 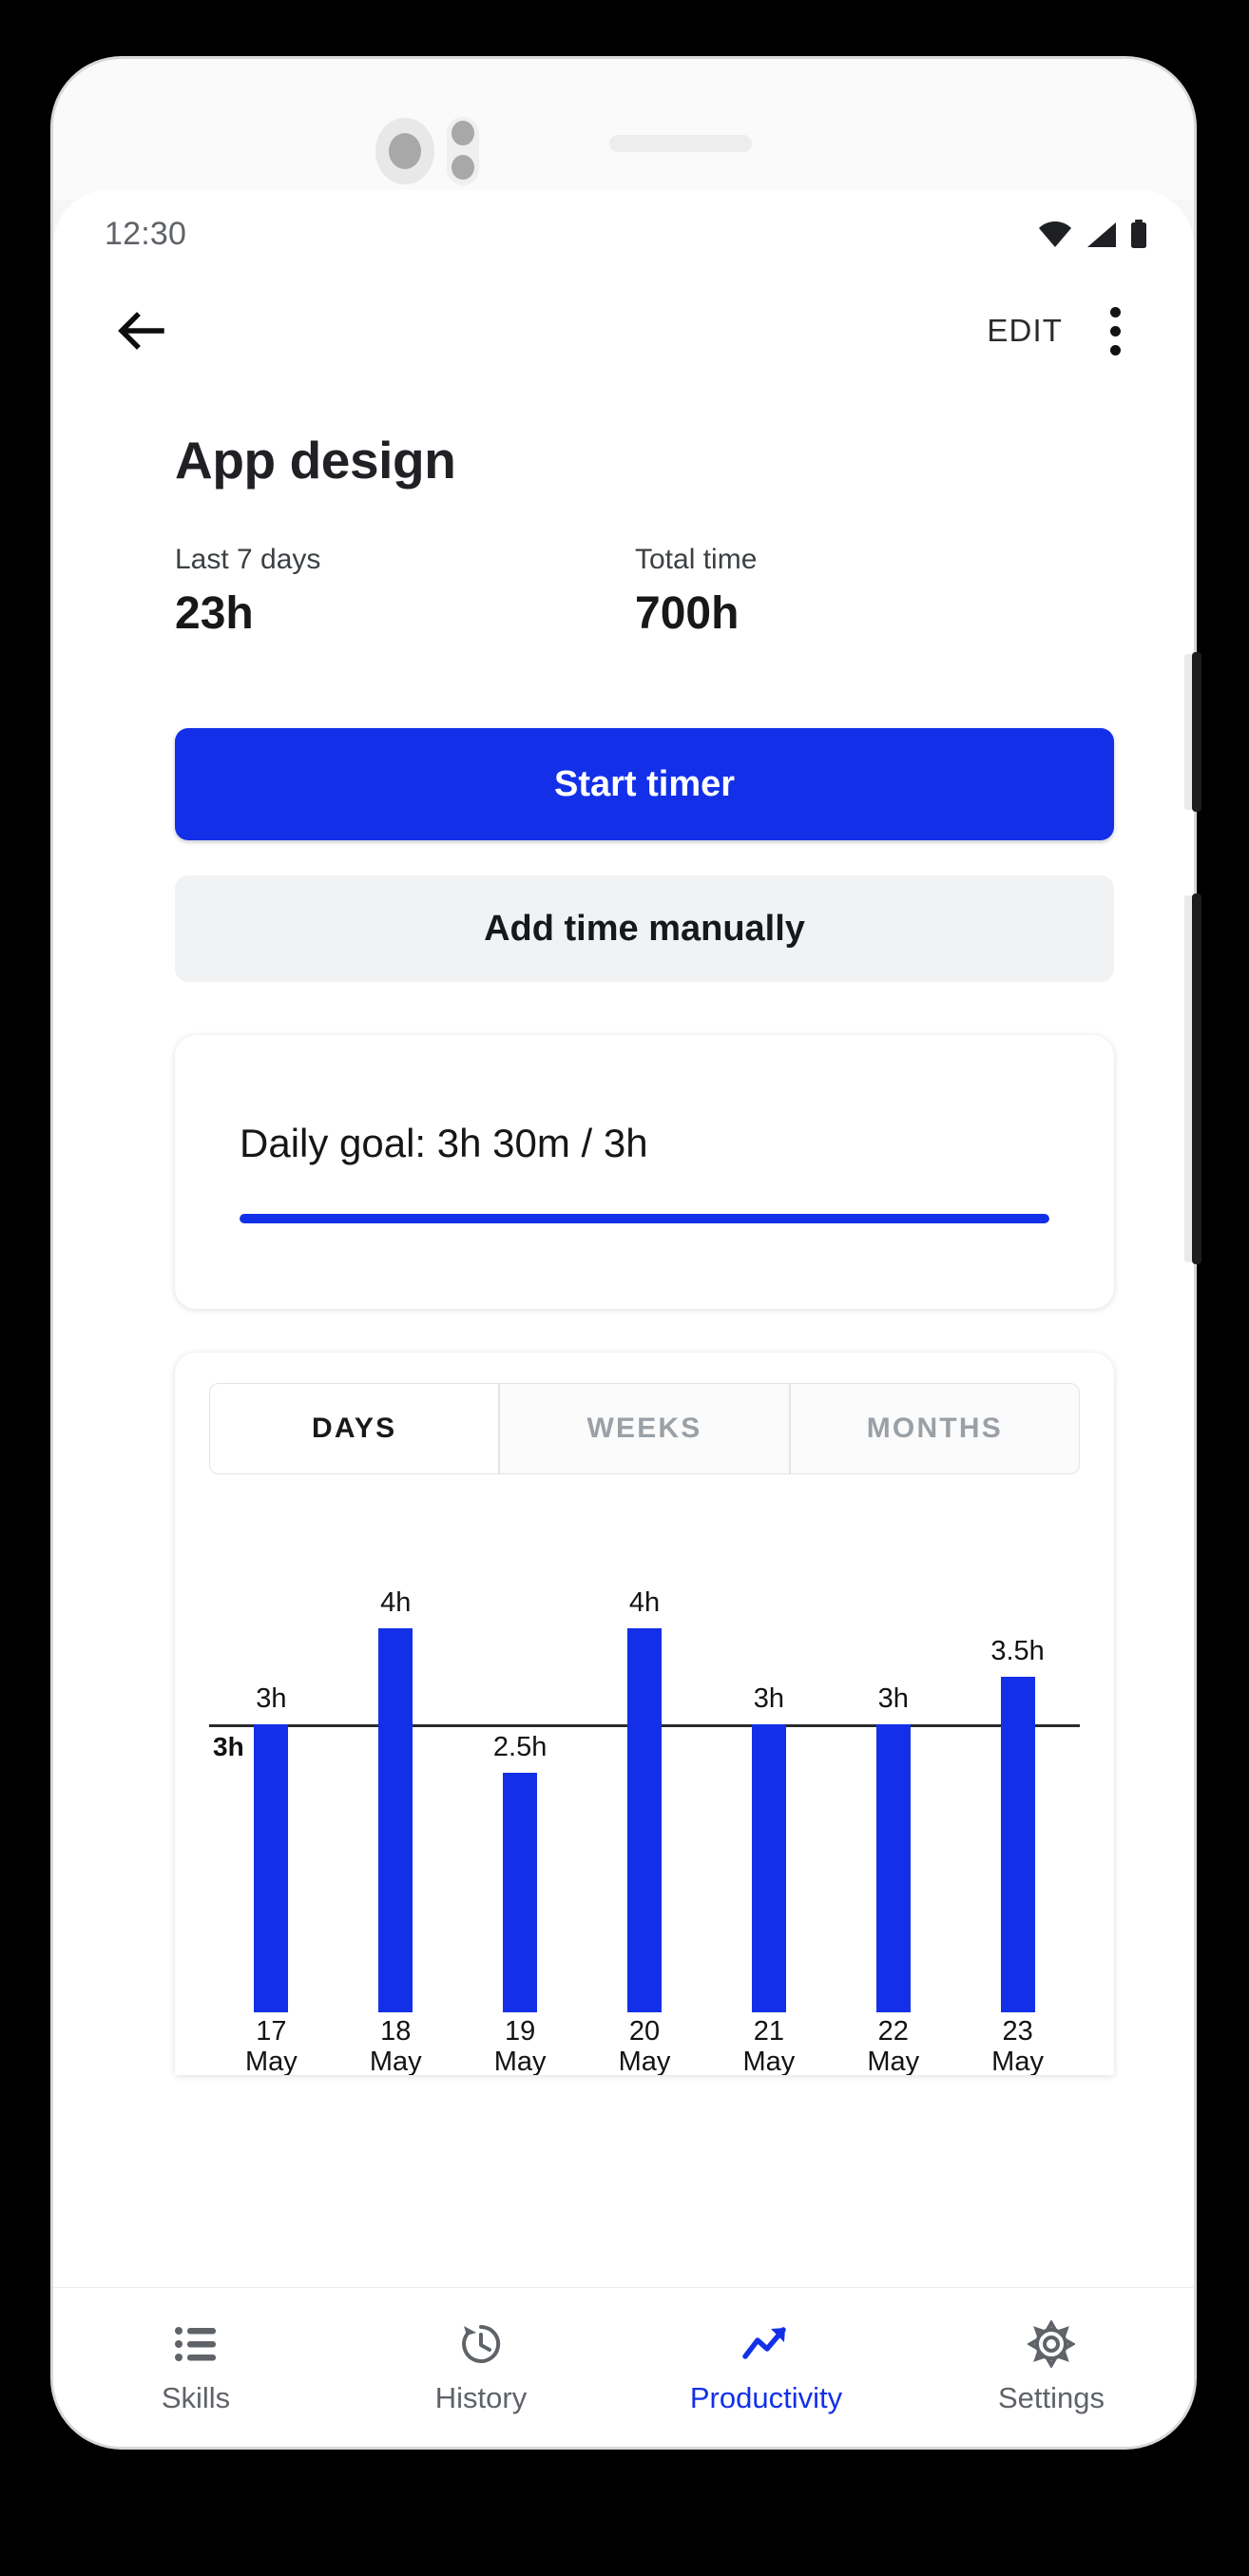 I want to click on nav-item-history: History, so click(x=481, y=2368).